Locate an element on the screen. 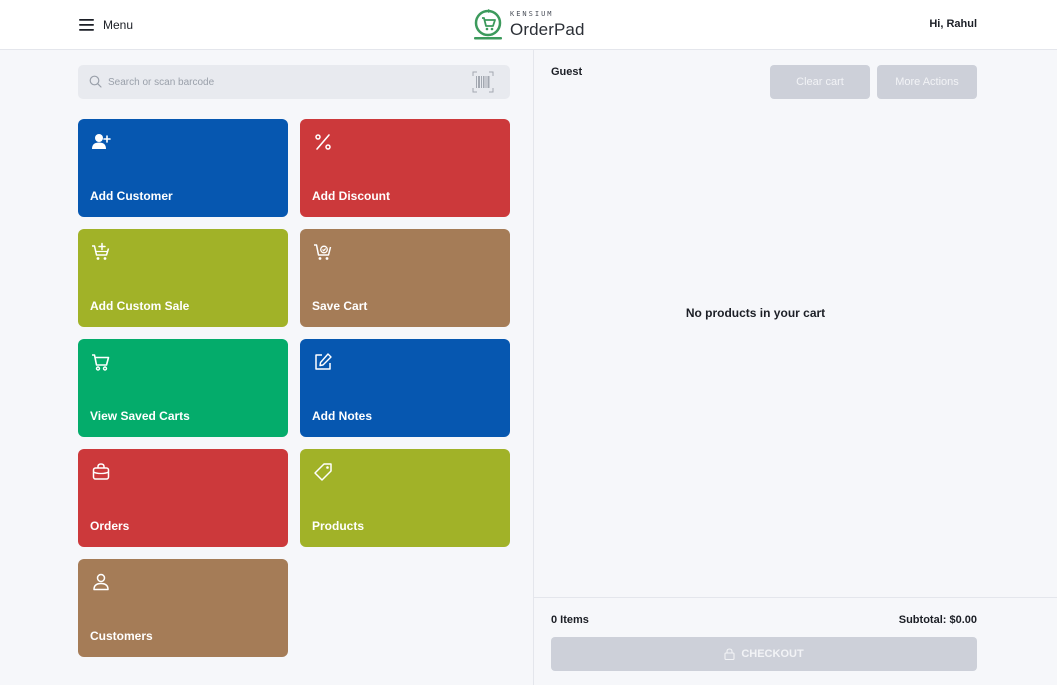  checkout-label: CHECKOUT is located at coordinates (772, 654).